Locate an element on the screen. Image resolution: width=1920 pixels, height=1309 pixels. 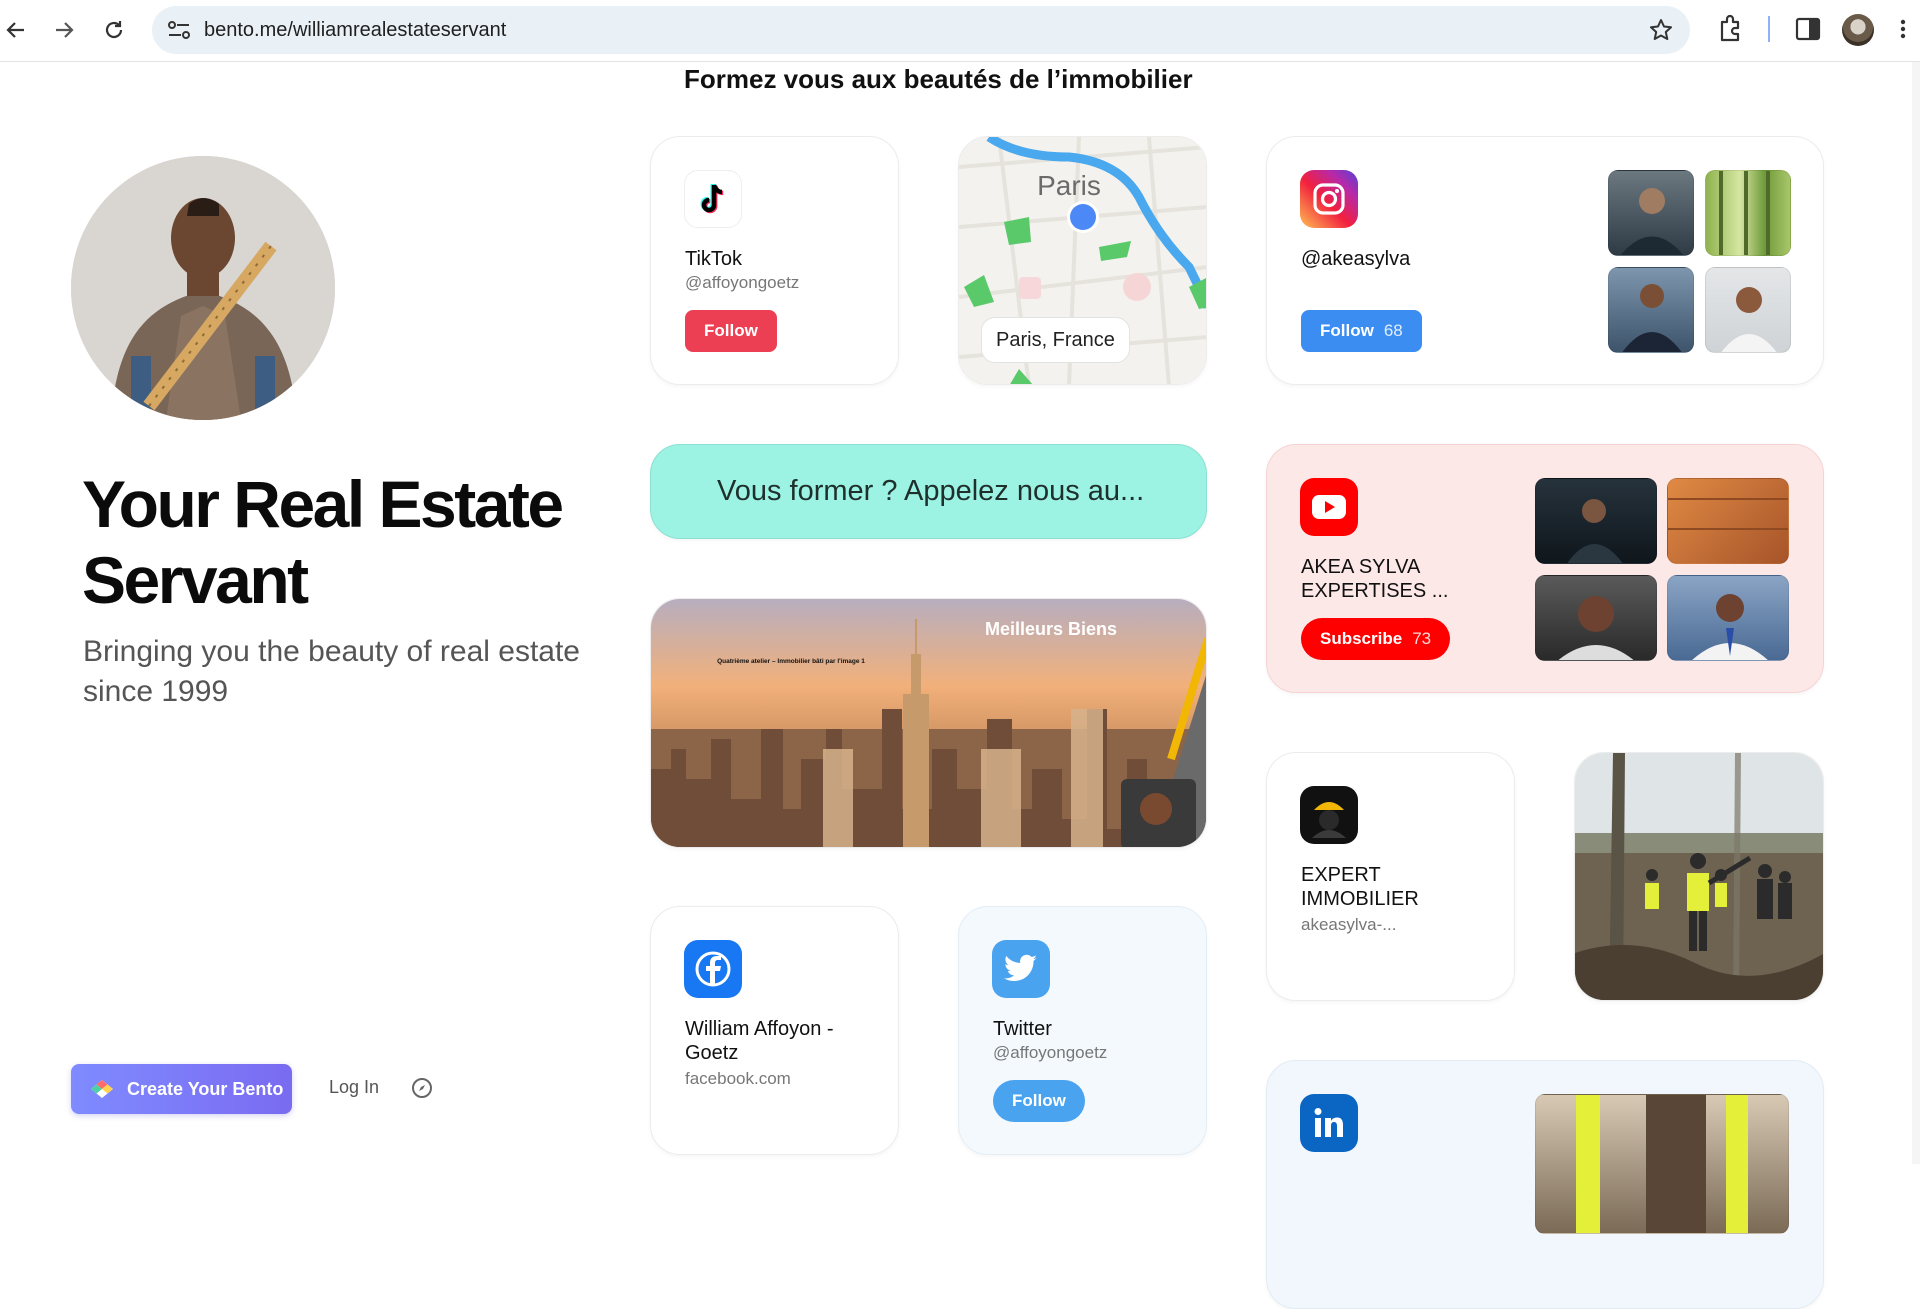
extensions-icon is located at coordinates (1730, 31).